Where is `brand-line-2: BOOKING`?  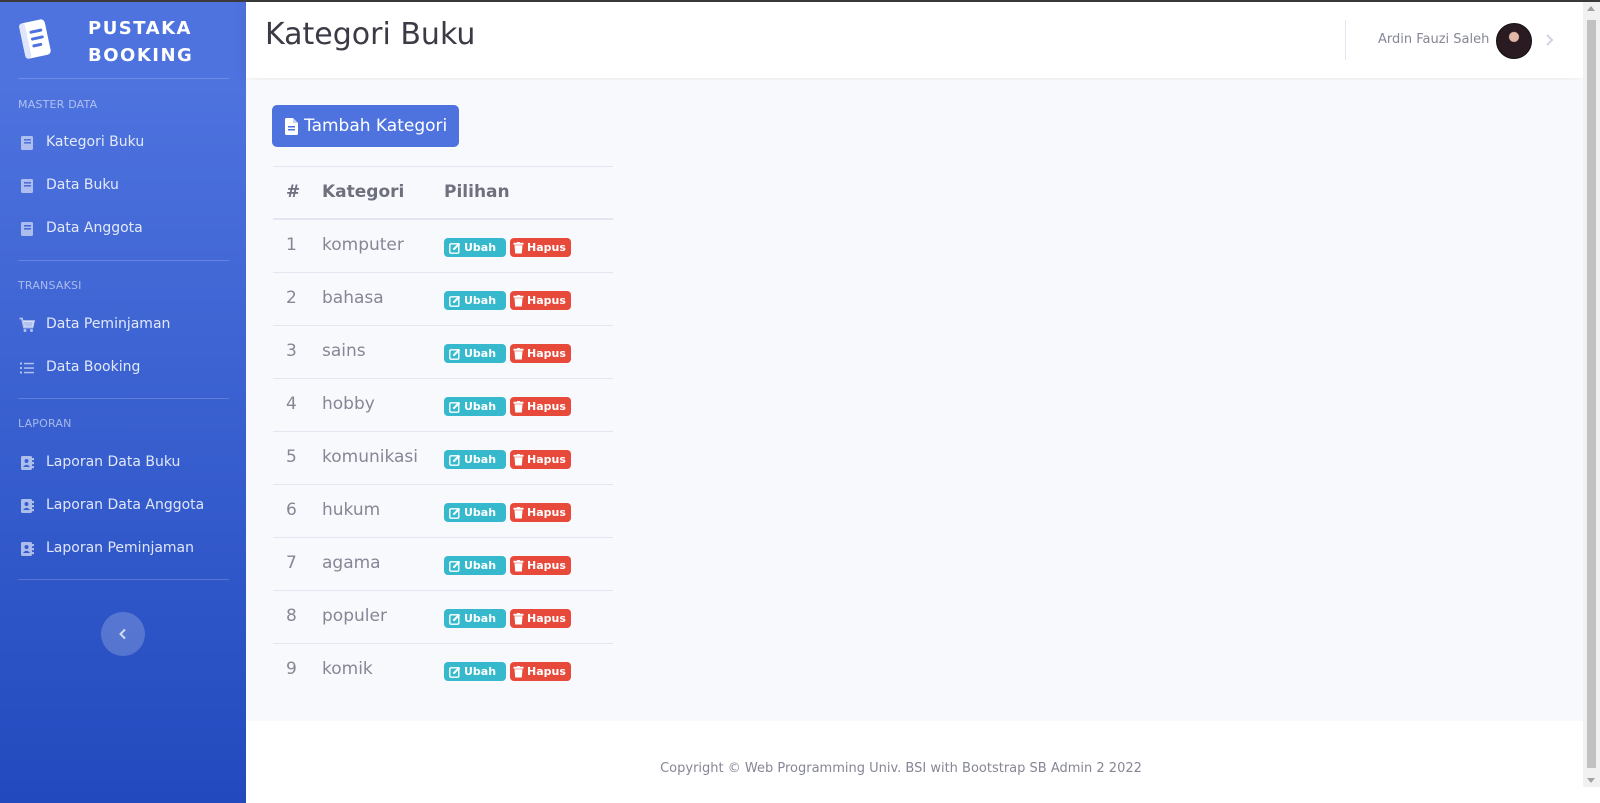
brand-line-2: BOOKING is located at coordinates (141, 55).